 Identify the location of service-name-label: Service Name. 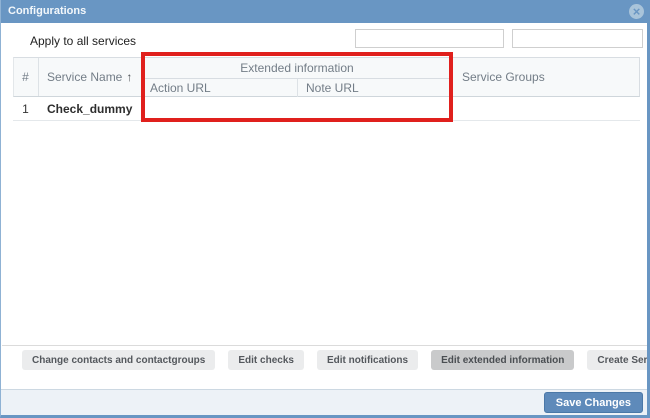
(85, 77).